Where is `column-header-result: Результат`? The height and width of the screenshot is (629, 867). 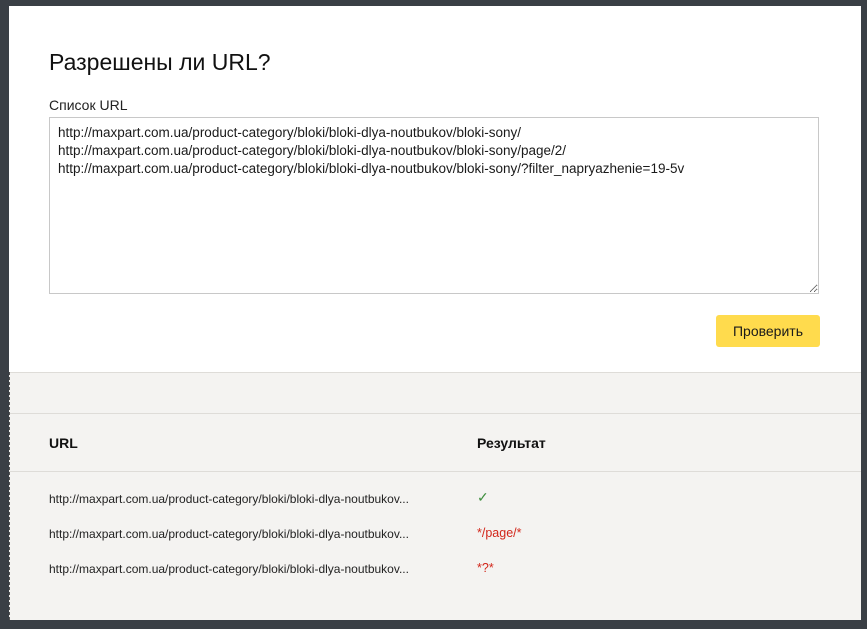
column-header-result: Результат is located at coordinates (511, 443).